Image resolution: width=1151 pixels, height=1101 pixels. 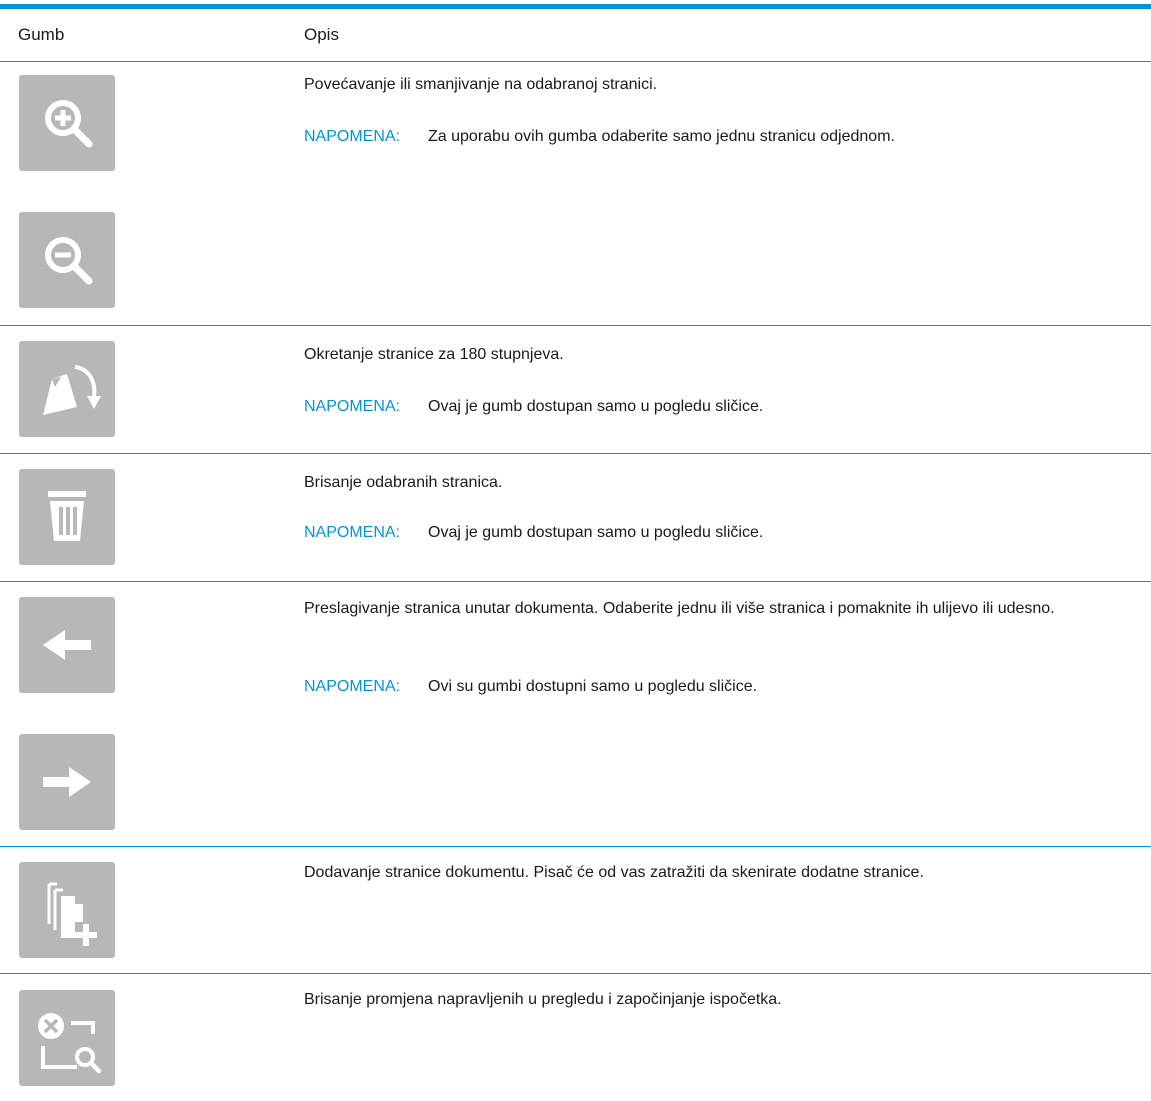 I want to click on arrow-right-icon, so click(x=67, y=782).